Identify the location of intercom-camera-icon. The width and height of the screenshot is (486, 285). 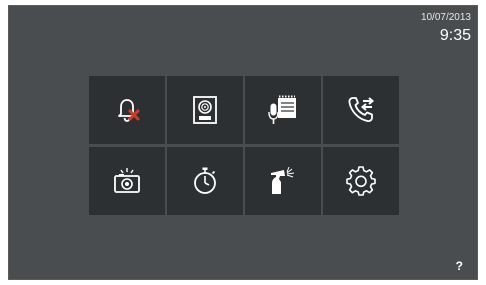
(205, 110).